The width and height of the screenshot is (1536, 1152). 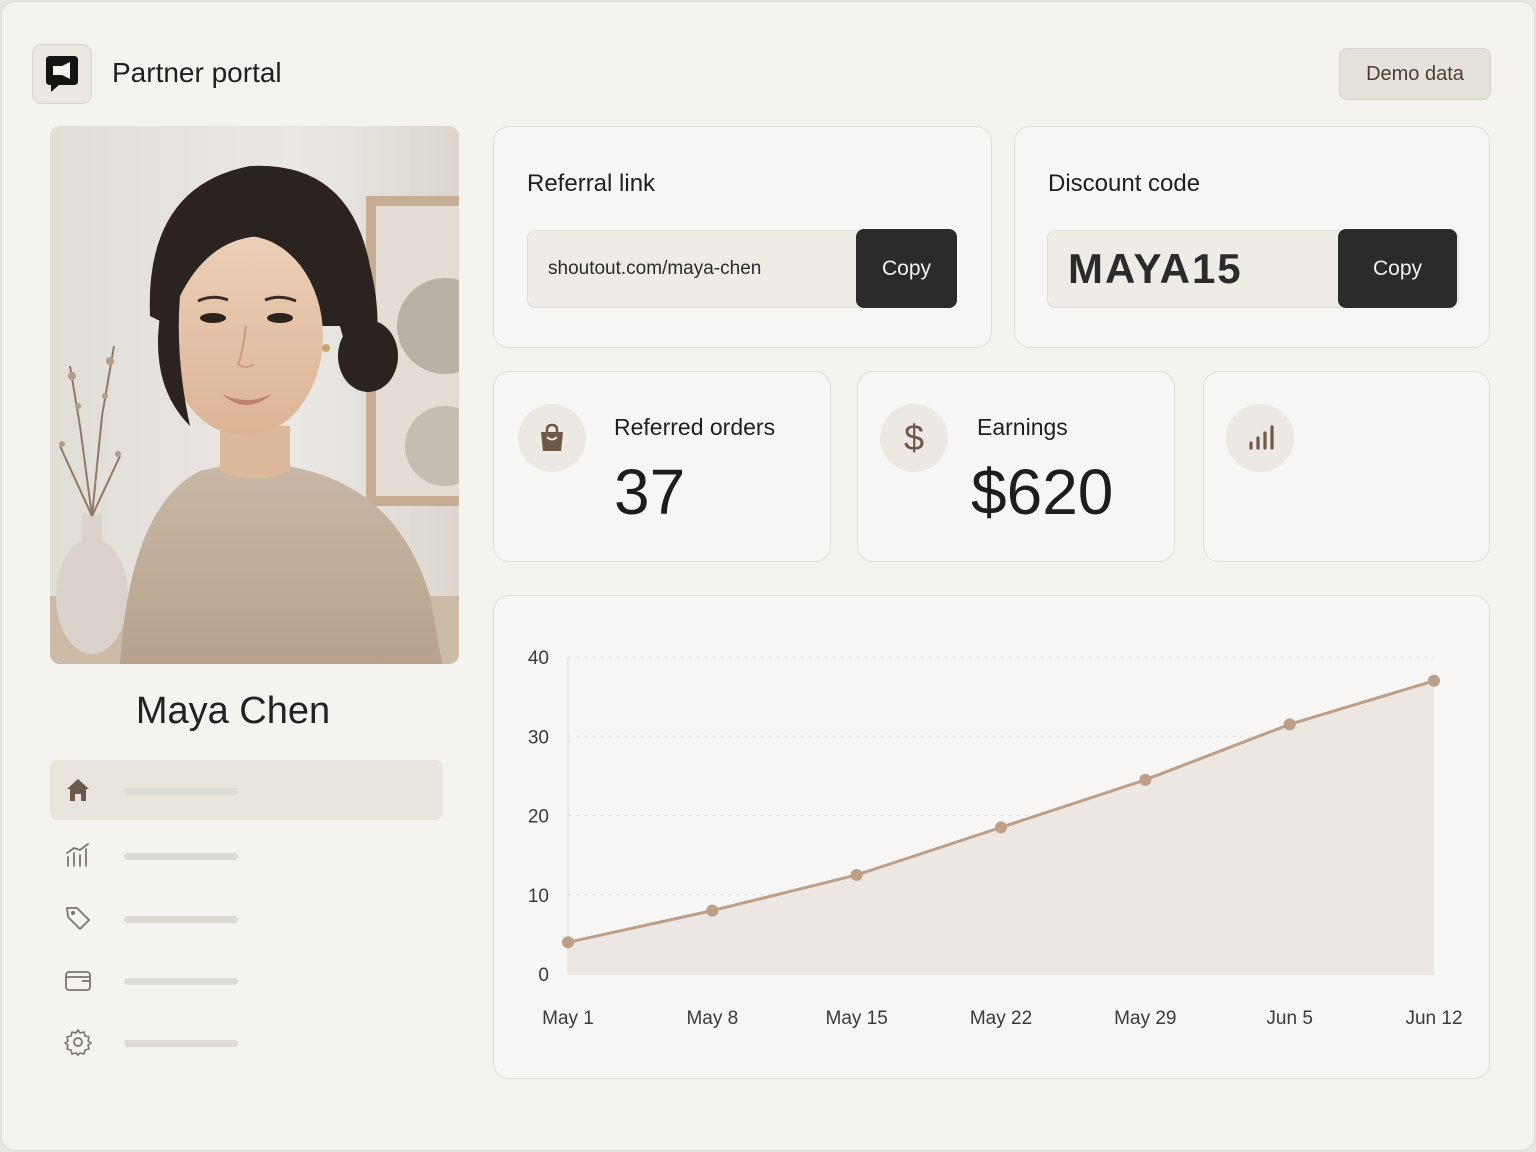 What do you see at coordinates (78, 918) in the screenshot?
I see `tag-icon` at bounding box center [78, 918].